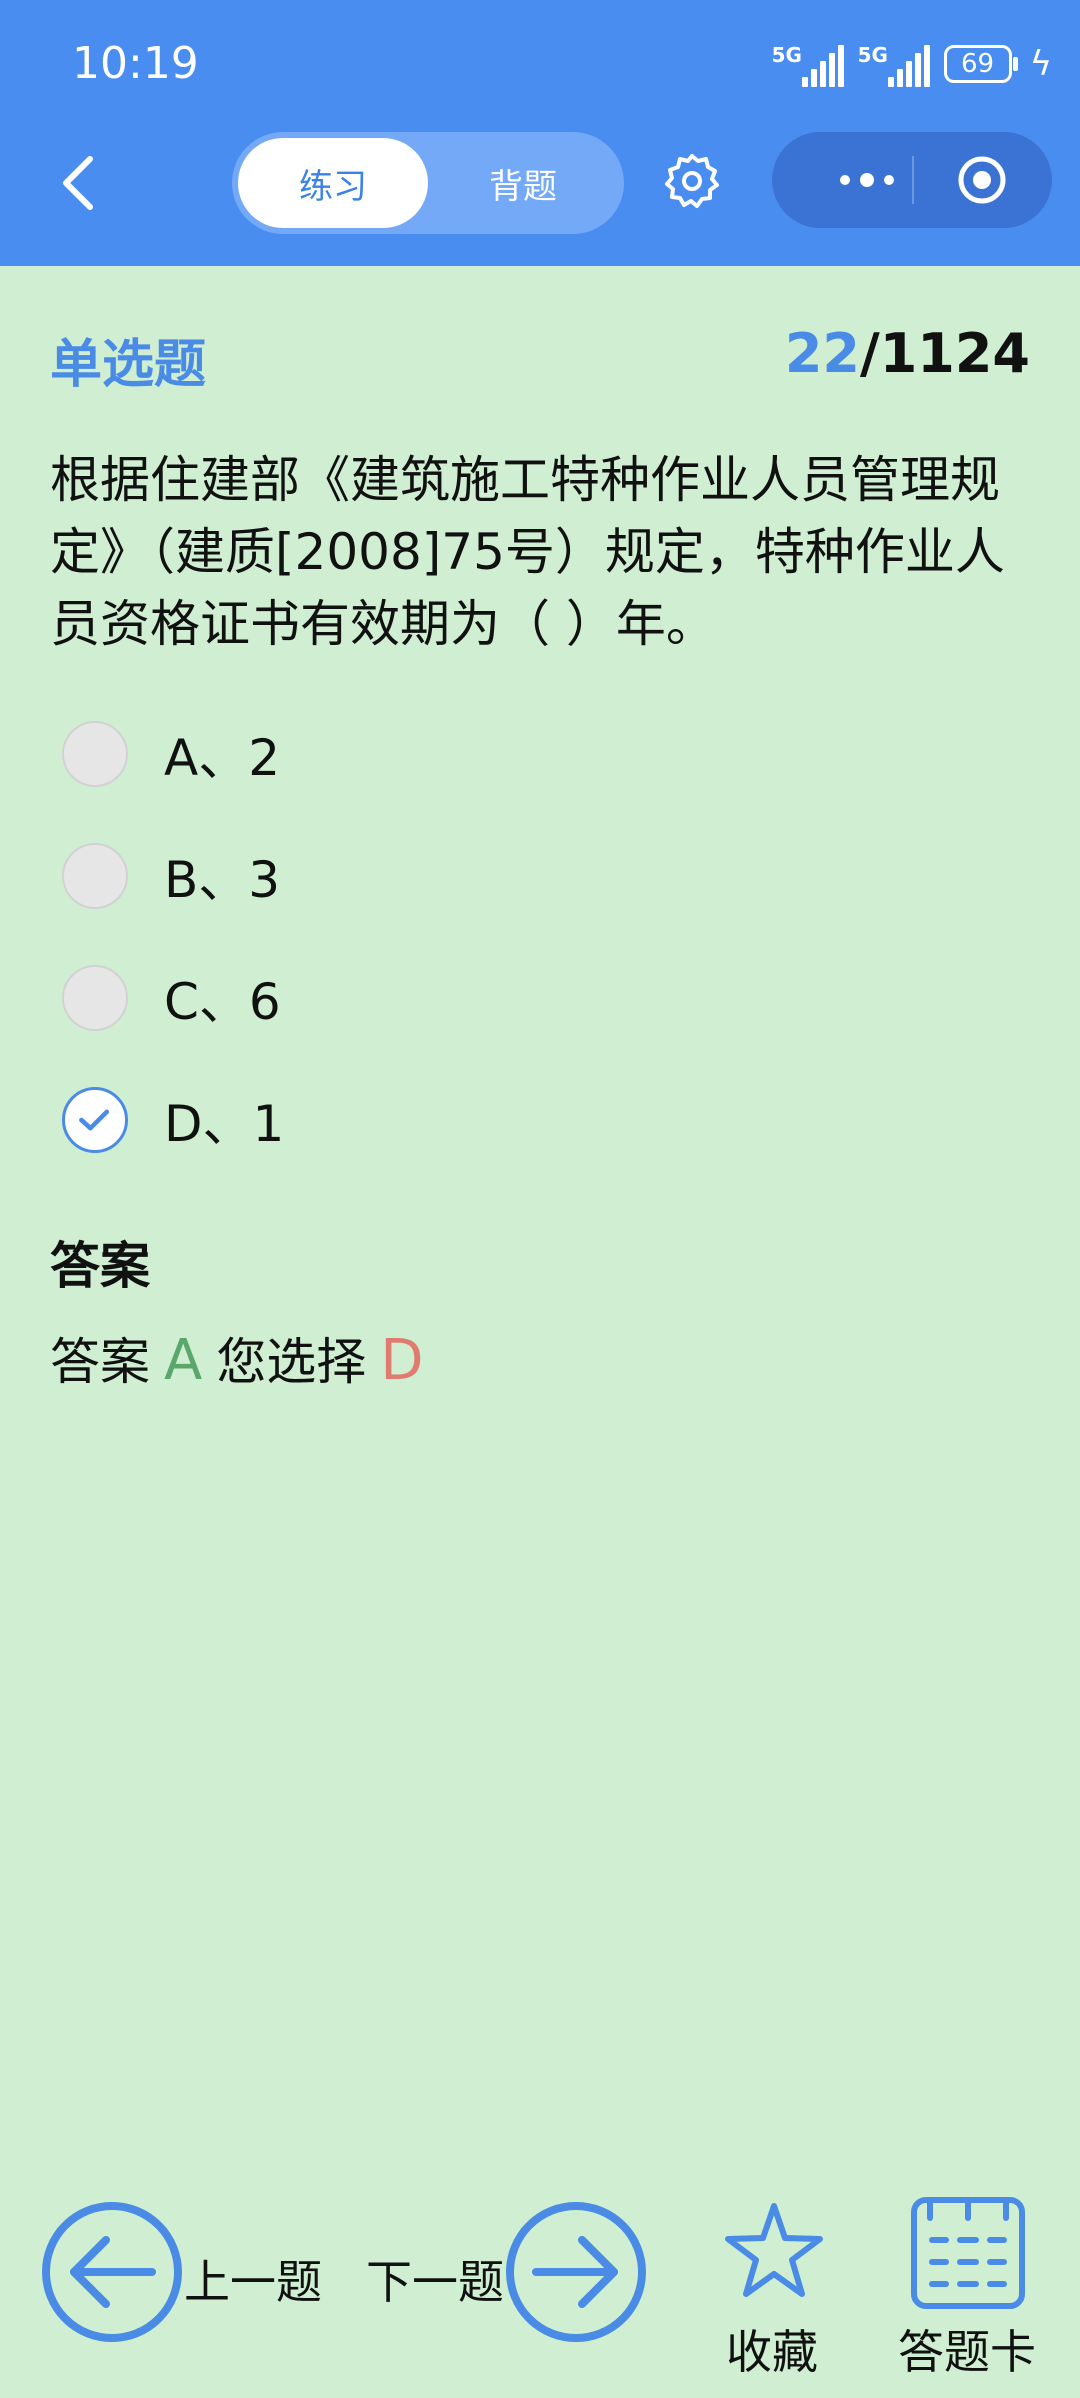  I want to click on answer-prefix: 答案, so click(100, 1362).